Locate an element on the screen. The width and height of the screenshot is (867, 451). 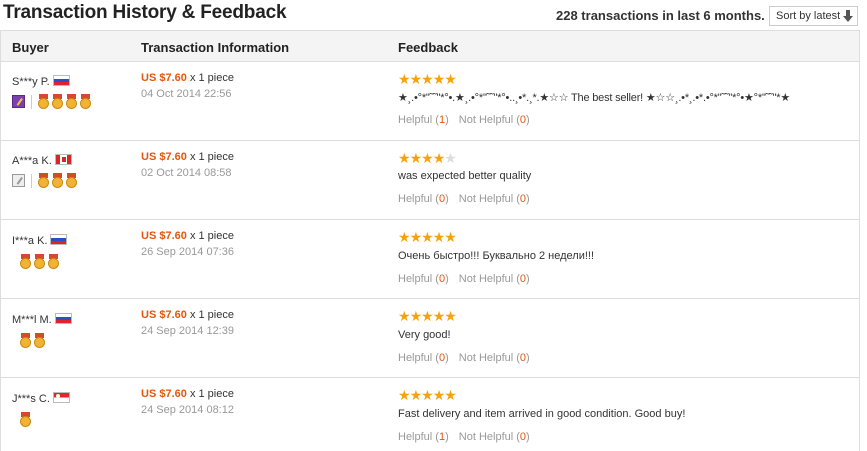
feedback-text: Очень быстро!!! Буквально 2 недели!!! is located at coordinates (496, 256).